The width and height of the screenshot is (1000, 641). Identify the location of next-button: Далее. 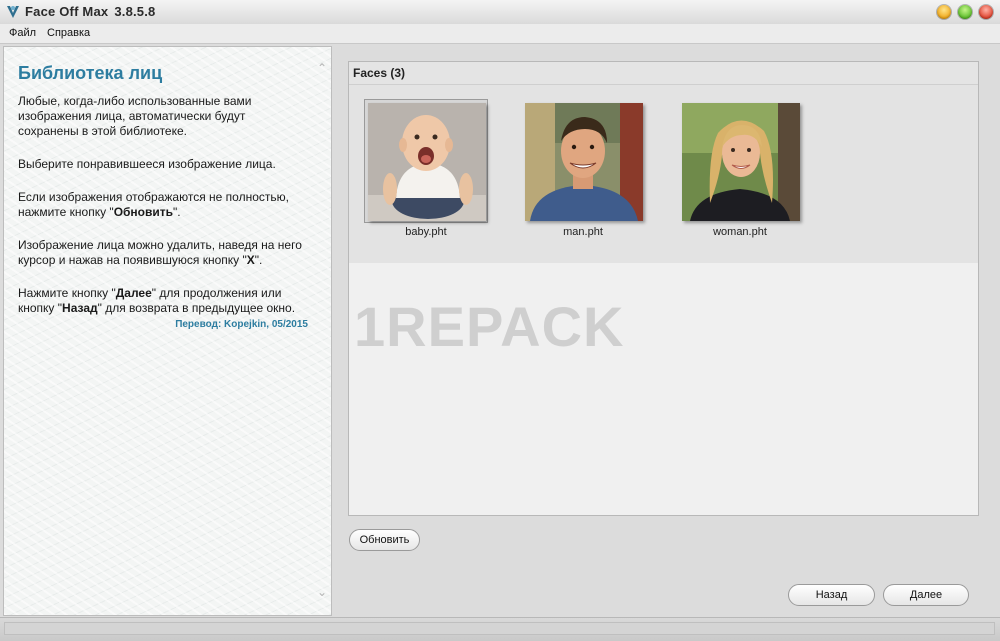
(926, 595).